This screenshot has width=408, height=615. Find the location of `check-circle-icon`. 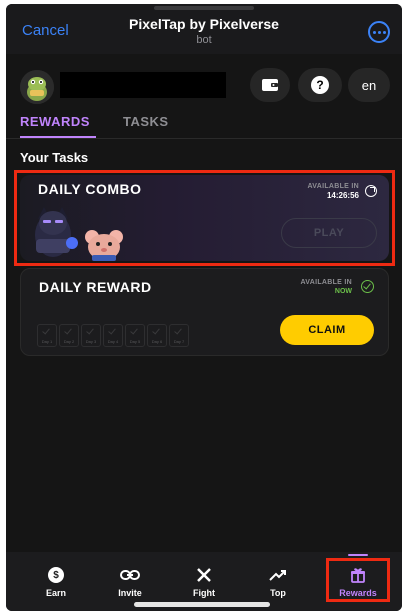

check-circle-icon is located at coordinates (367, 286).